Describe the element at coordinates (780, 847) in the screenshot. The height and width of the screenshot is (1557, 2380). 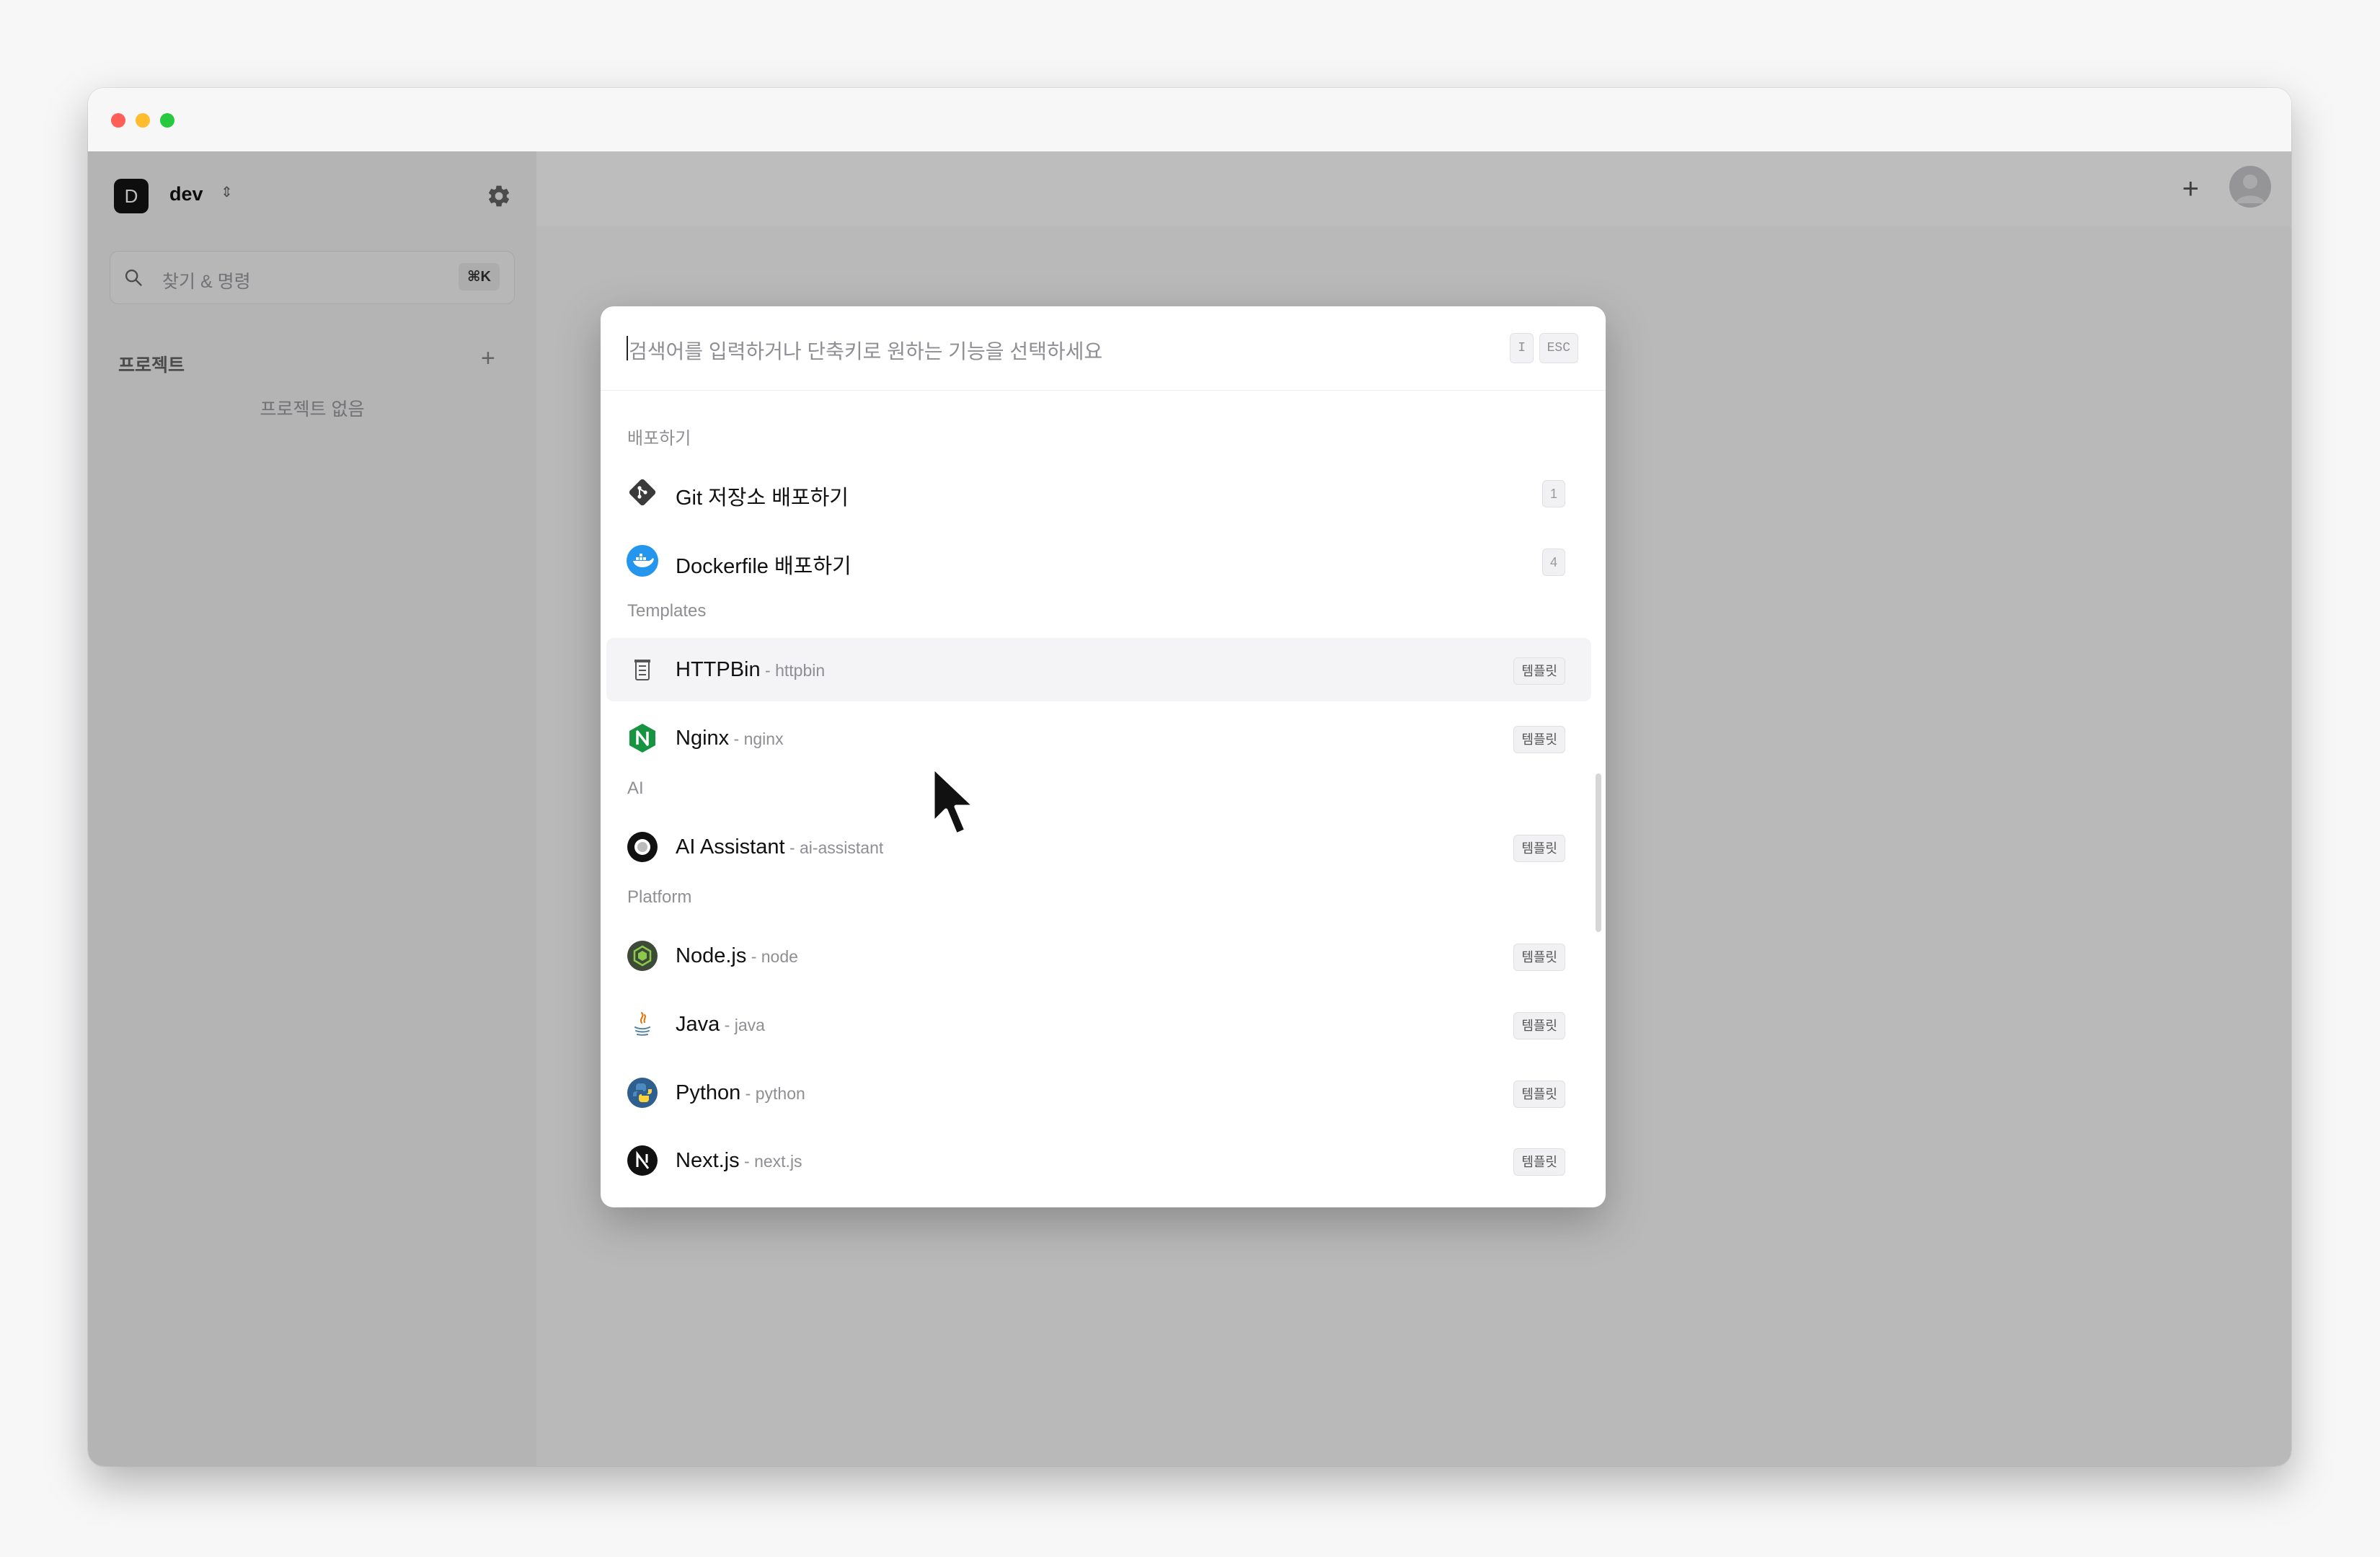
I see `item-label: AI Assistant - ai-assistant` at that location.